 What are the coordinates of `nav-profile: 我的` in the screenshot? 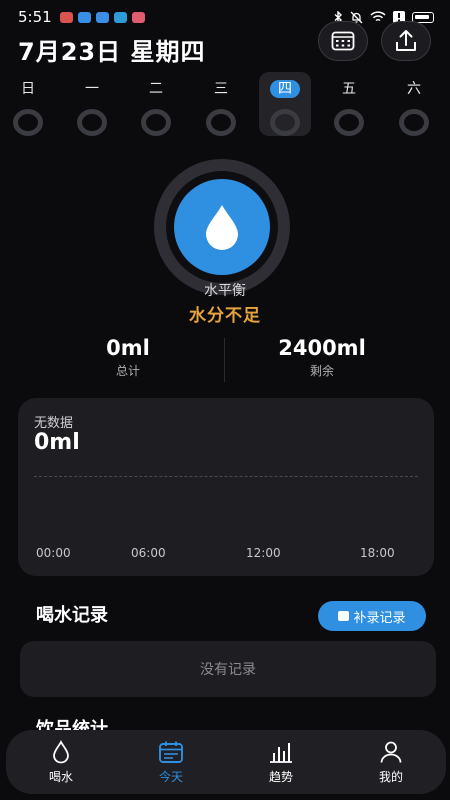 It's located at (391, 762).